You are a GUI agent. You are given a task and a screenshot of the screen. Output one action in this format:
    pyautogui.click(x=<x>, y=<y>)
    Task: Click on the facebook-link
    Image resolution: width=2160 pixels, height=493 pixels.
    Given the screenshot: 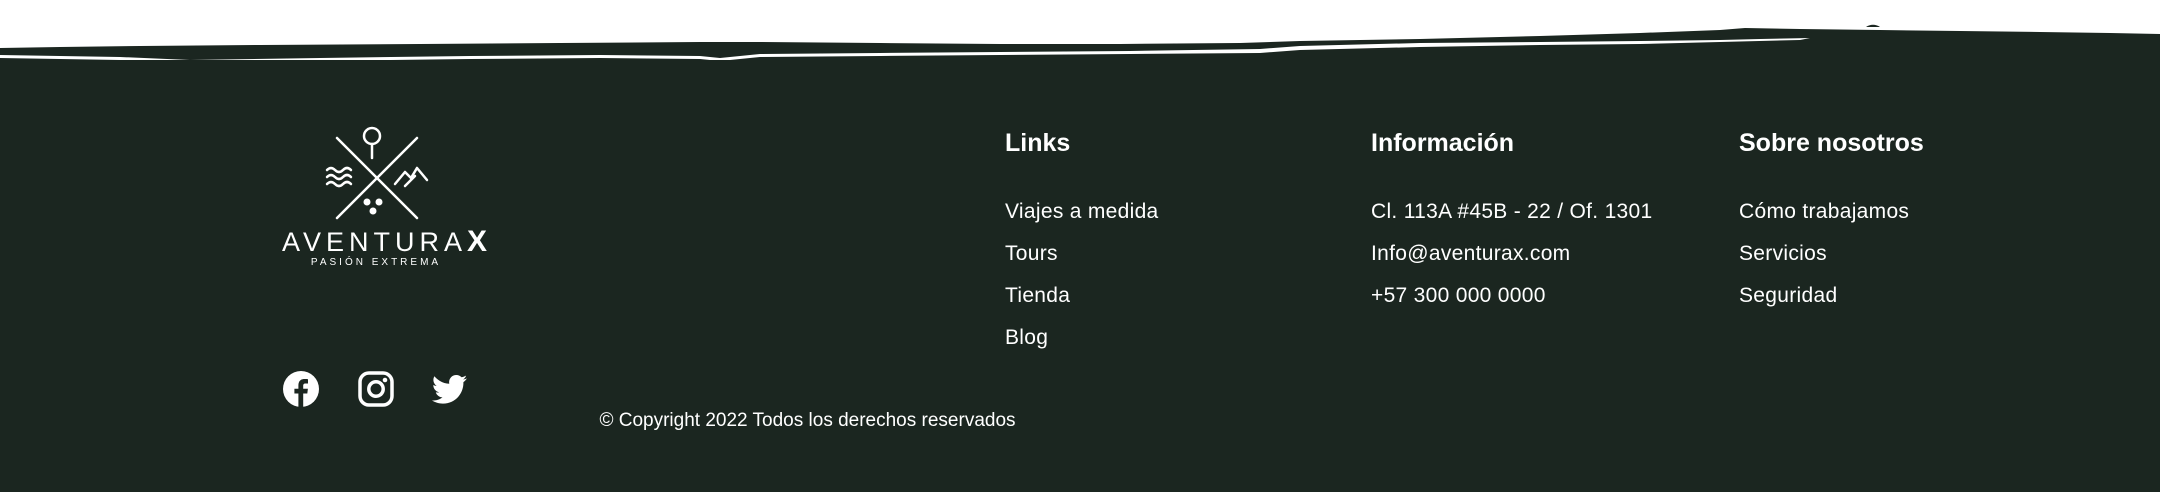 What is the action you would take?
    pyautogui.click(x=301, y=389)
    